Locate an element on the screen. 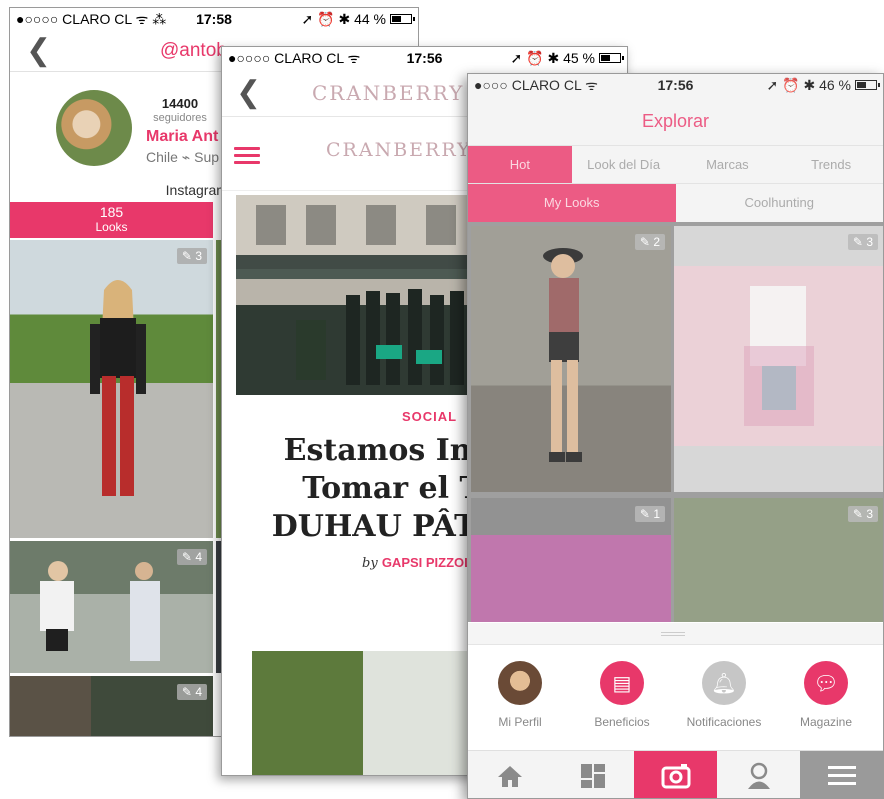  chat-bubble-icon: 💬︎ is located at coordinates (826, 683).